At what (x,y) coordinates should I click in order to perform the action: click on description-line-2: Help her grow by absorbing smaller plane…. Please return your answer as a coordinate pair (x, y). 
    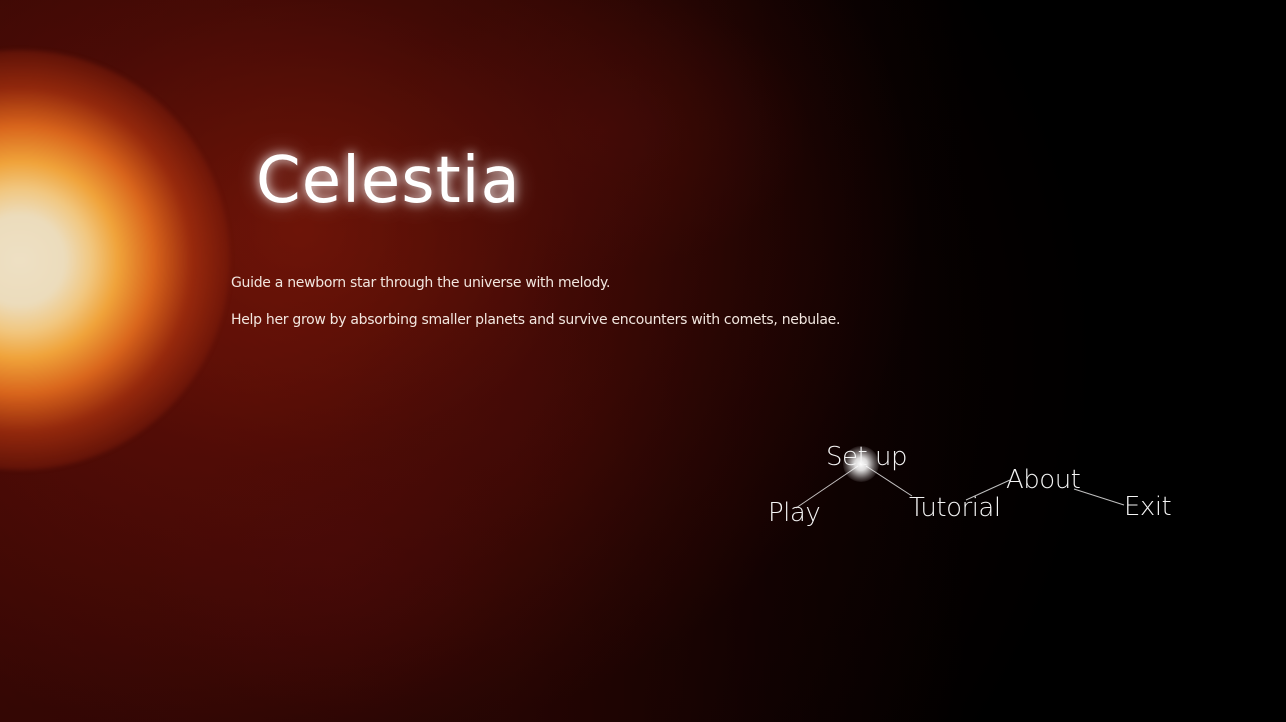
    Looking at the image, I should click on (536, 320).